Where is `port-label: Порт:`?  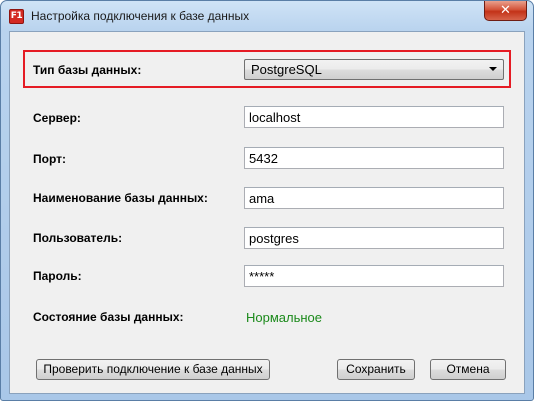
port-label: Порт: is located at coordinates (49, 159).